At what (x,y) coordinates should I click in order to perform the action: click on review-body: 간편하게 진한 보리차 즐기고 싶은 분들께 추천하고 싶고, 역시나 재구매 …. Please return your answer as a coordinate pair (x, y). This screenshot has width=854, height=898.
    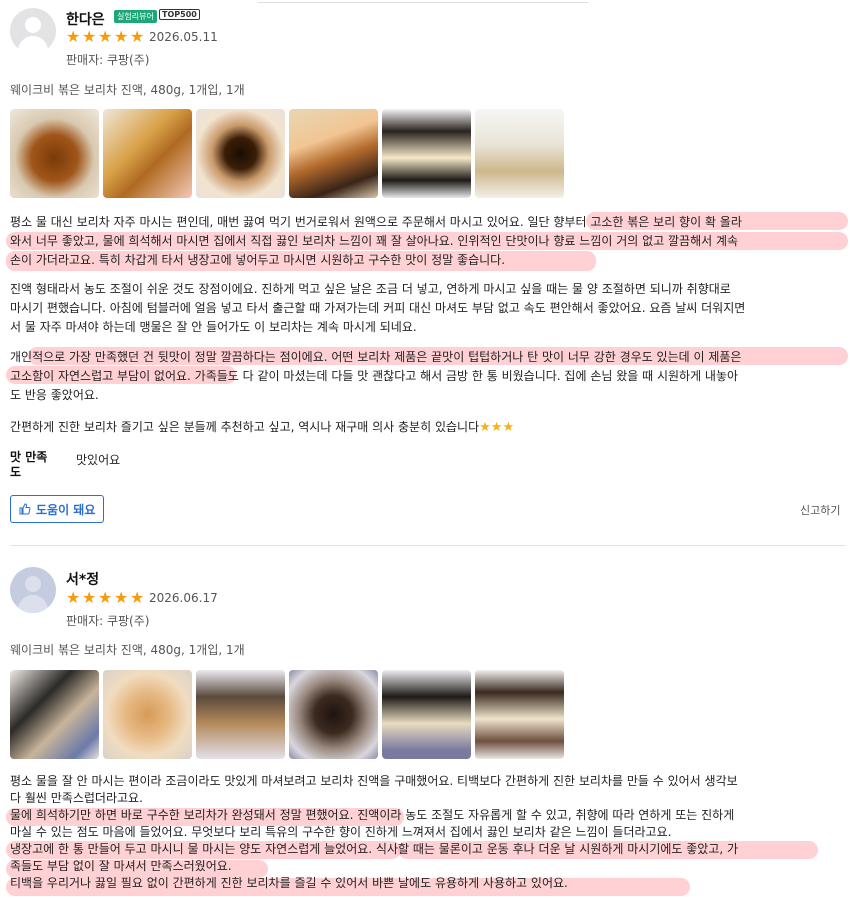
    Looking at the image, I should click on (262, 427).